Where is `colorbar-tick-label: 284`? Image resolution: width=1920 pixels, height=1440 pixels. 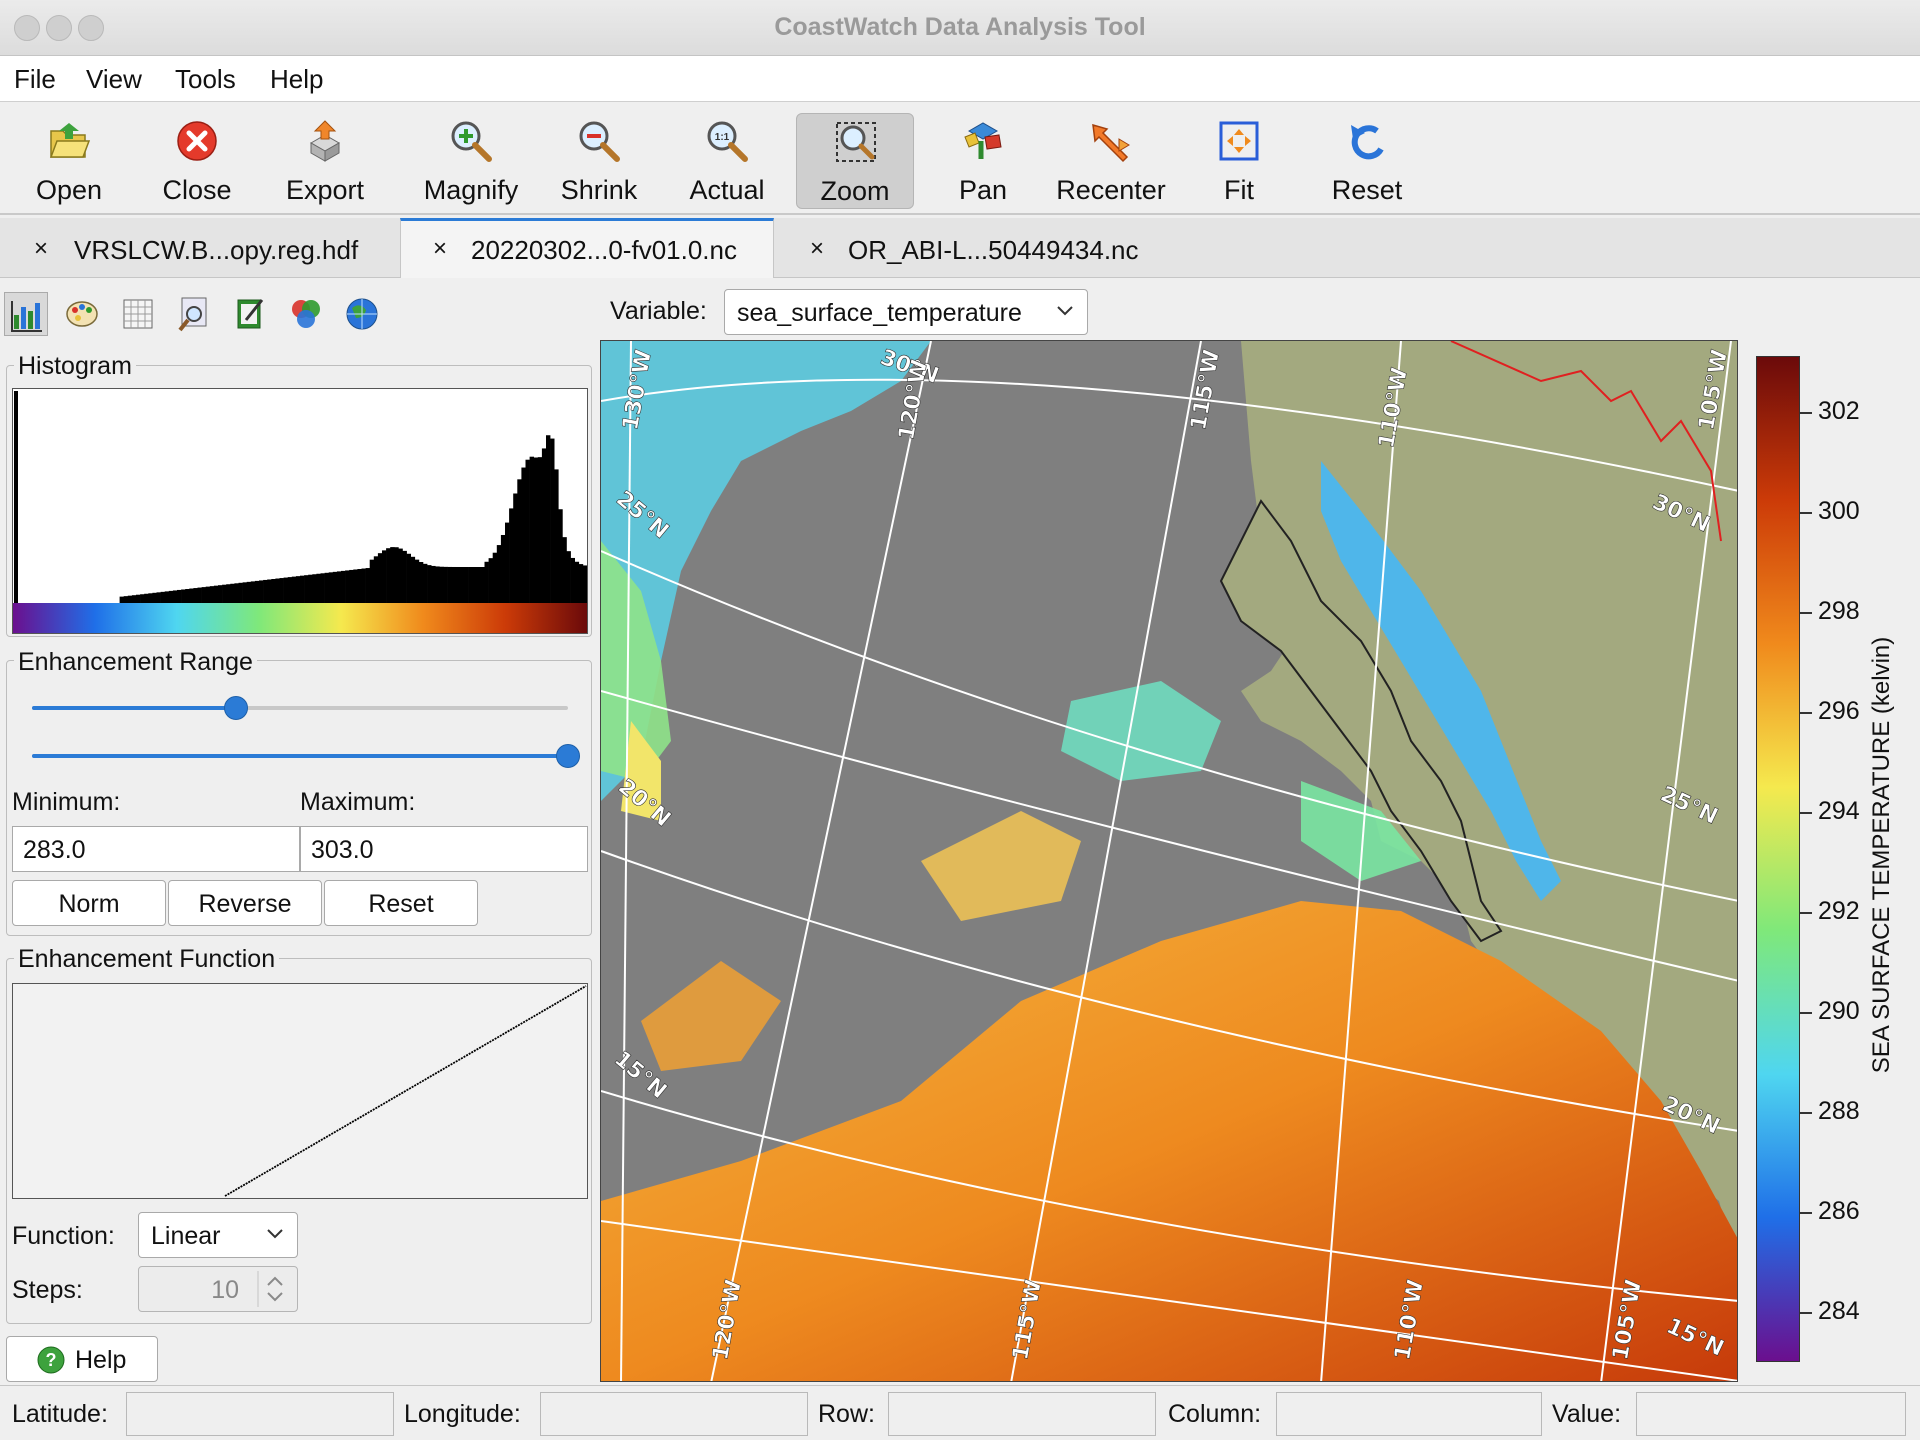
colorbar-tick-label: 284 is located at coordinates (1839, 1311).